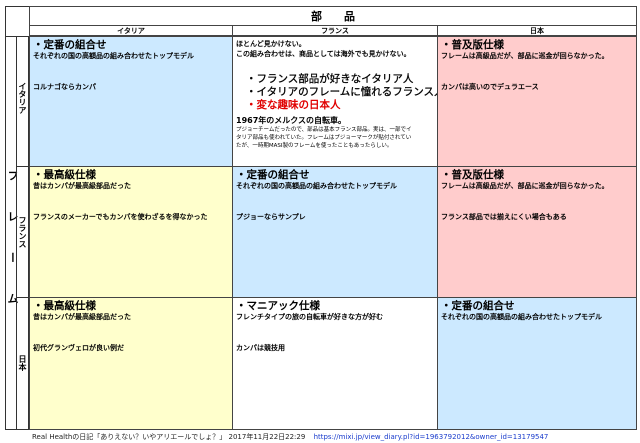 The width and height of the screenshot is (640, 443). What do you see at coordinates (324, 138) in the screenshot?
I see `story-line: タリア部品も使われていた。フレームはプジョーマークが貼付されてい` at bounding box center [324, 138].